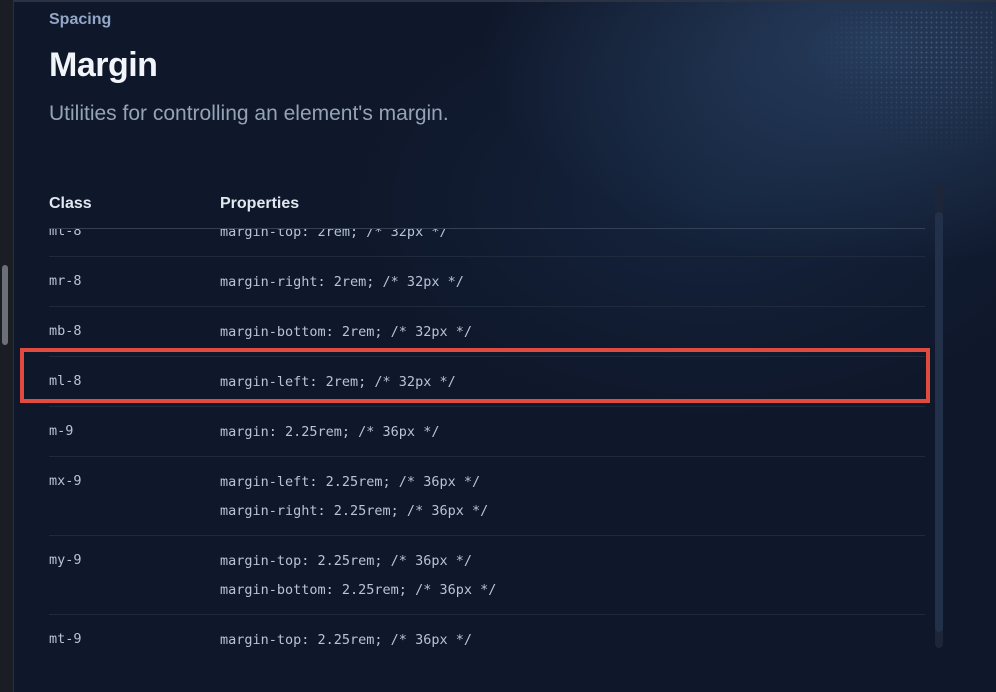 This screenshot has height=692, width=996. What do you see at coordinates (65, 281) in the screenshot?
I see `class-name: mr-8` at bounding box center [65, 281].